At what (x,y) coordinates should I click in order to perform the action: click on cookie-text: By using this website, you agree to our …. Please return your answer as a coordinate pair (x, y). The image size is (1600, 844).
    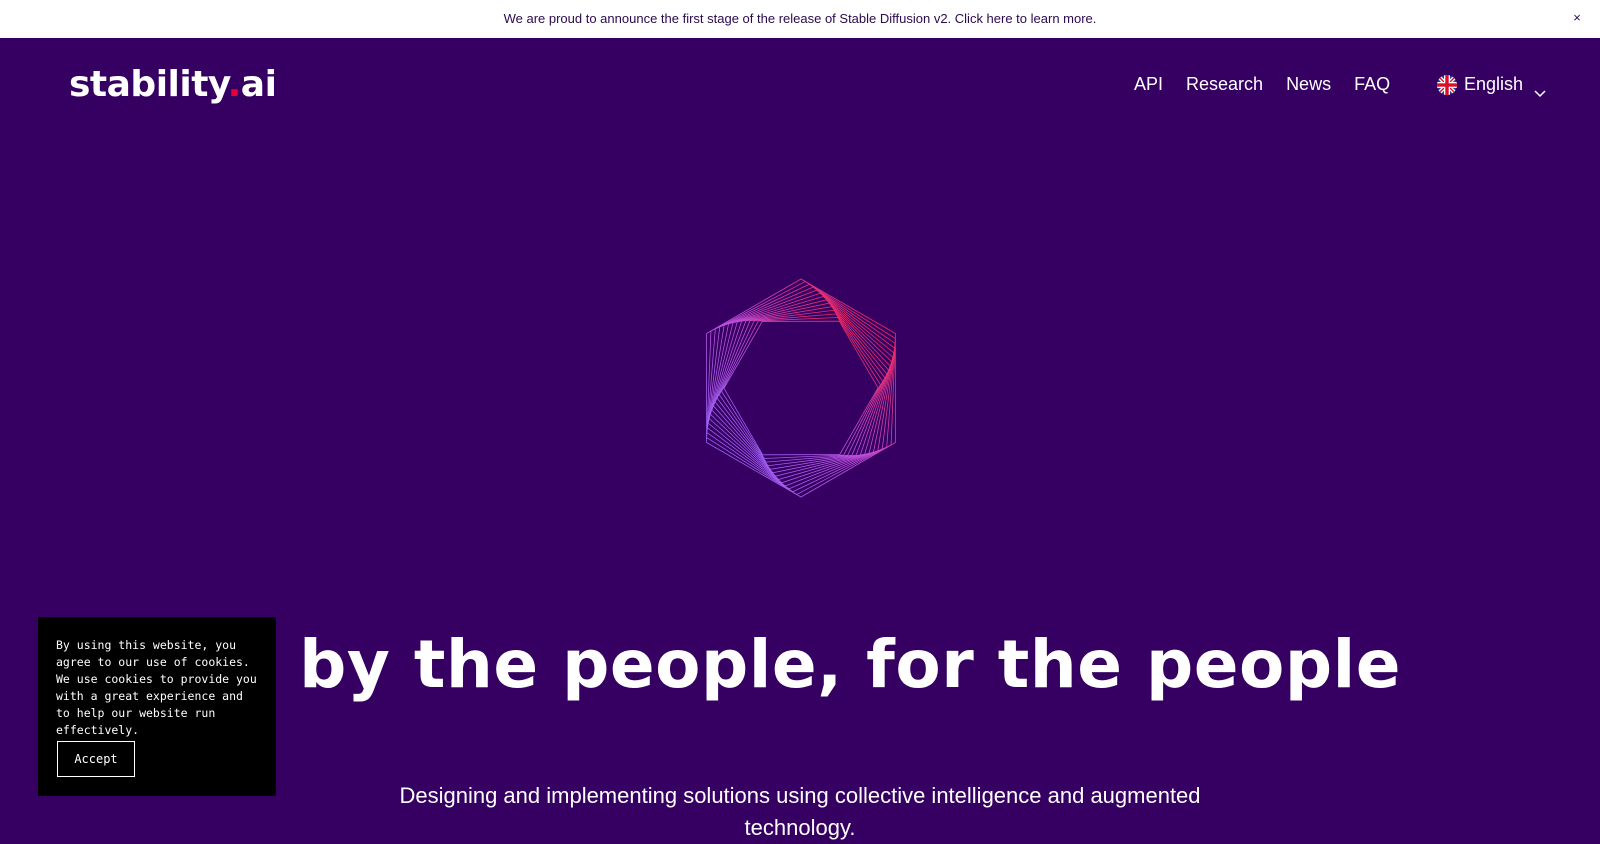
    Looking at the image, I should click on (156, 687).